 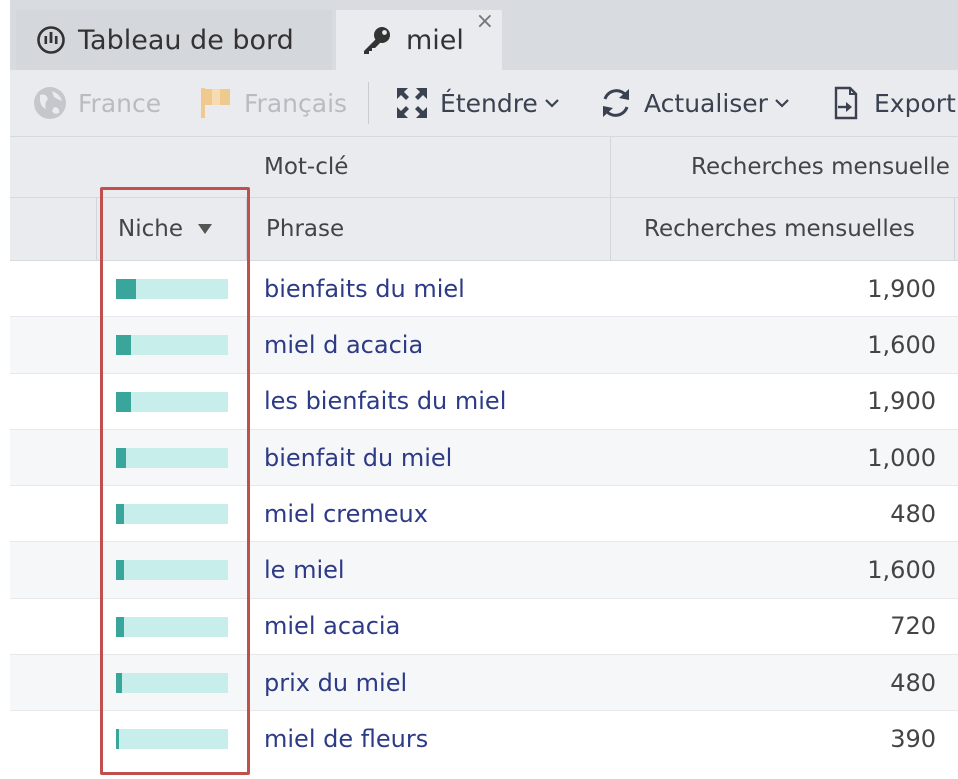 What do you see at coordinates (346, 735) in the screenshot?
I see `keyword-phrase-link: miel de fleurs` at bounding box center [346, 735].